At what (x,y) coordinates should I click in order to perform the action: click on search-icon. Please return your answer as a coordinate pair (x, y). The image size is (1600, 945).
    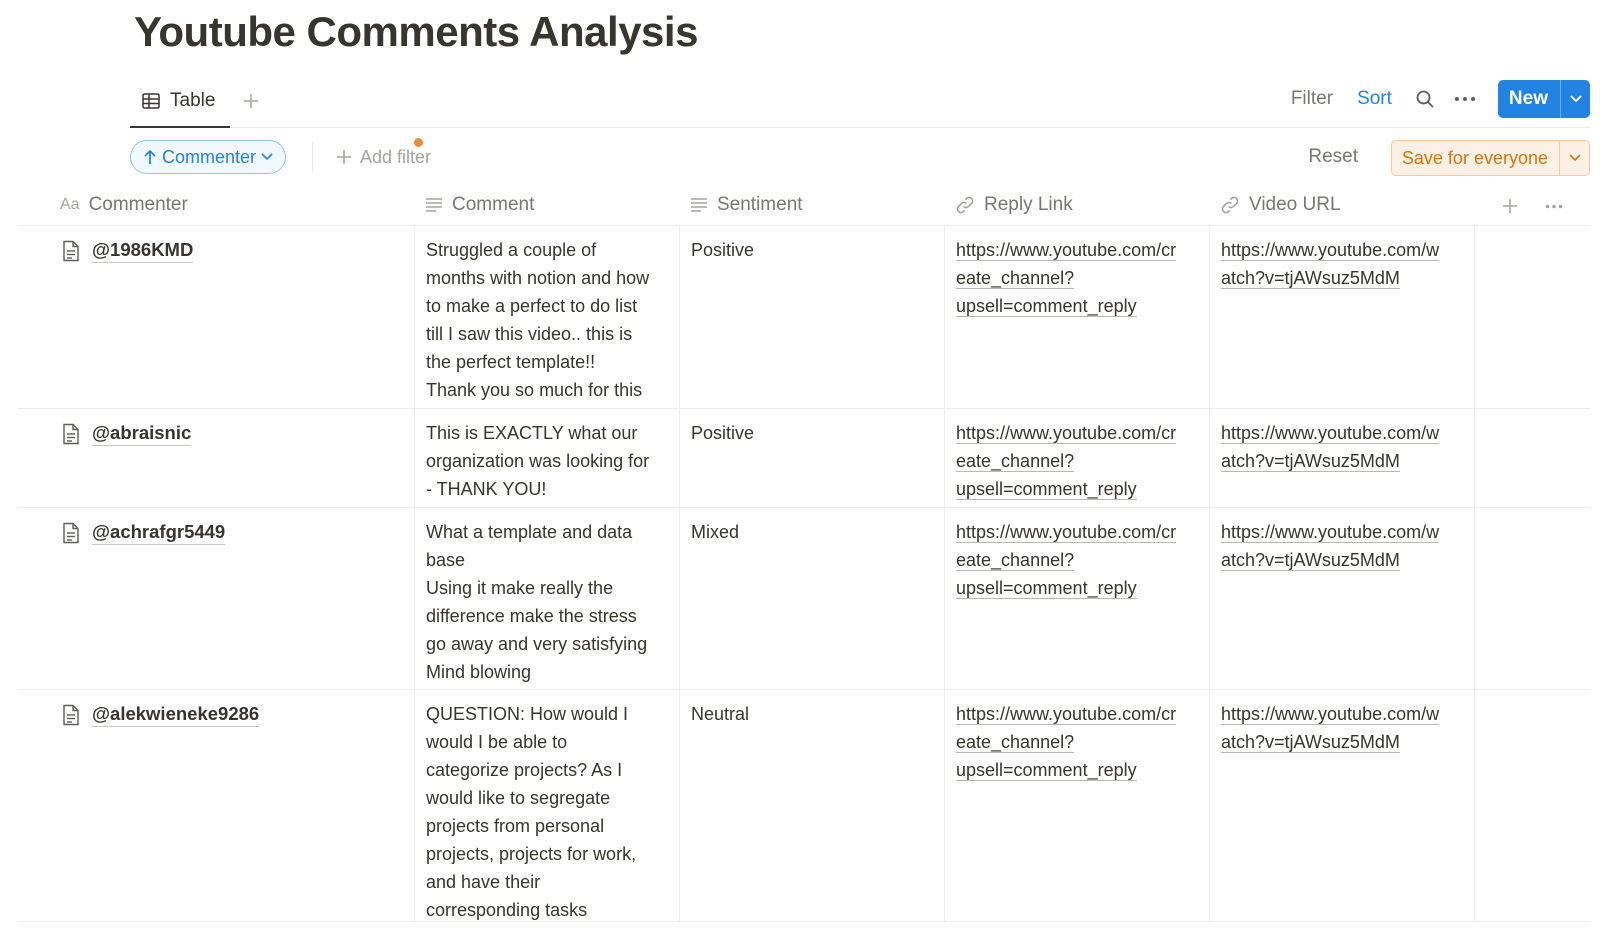
    Looking at the image, I should click on (1425, 99).